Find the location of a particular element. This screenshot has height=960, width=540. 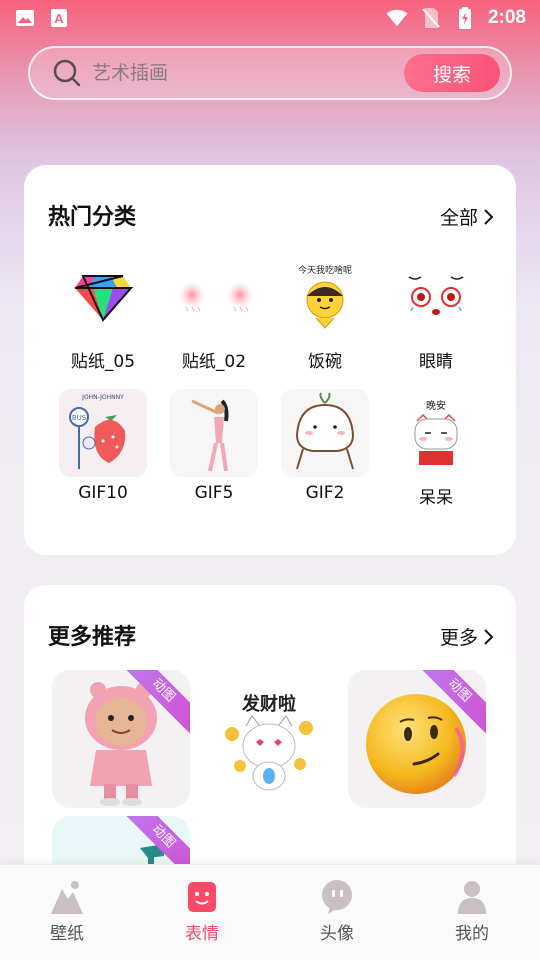

category-item-gif5: GIF5 is located at coordinates (214, 446).